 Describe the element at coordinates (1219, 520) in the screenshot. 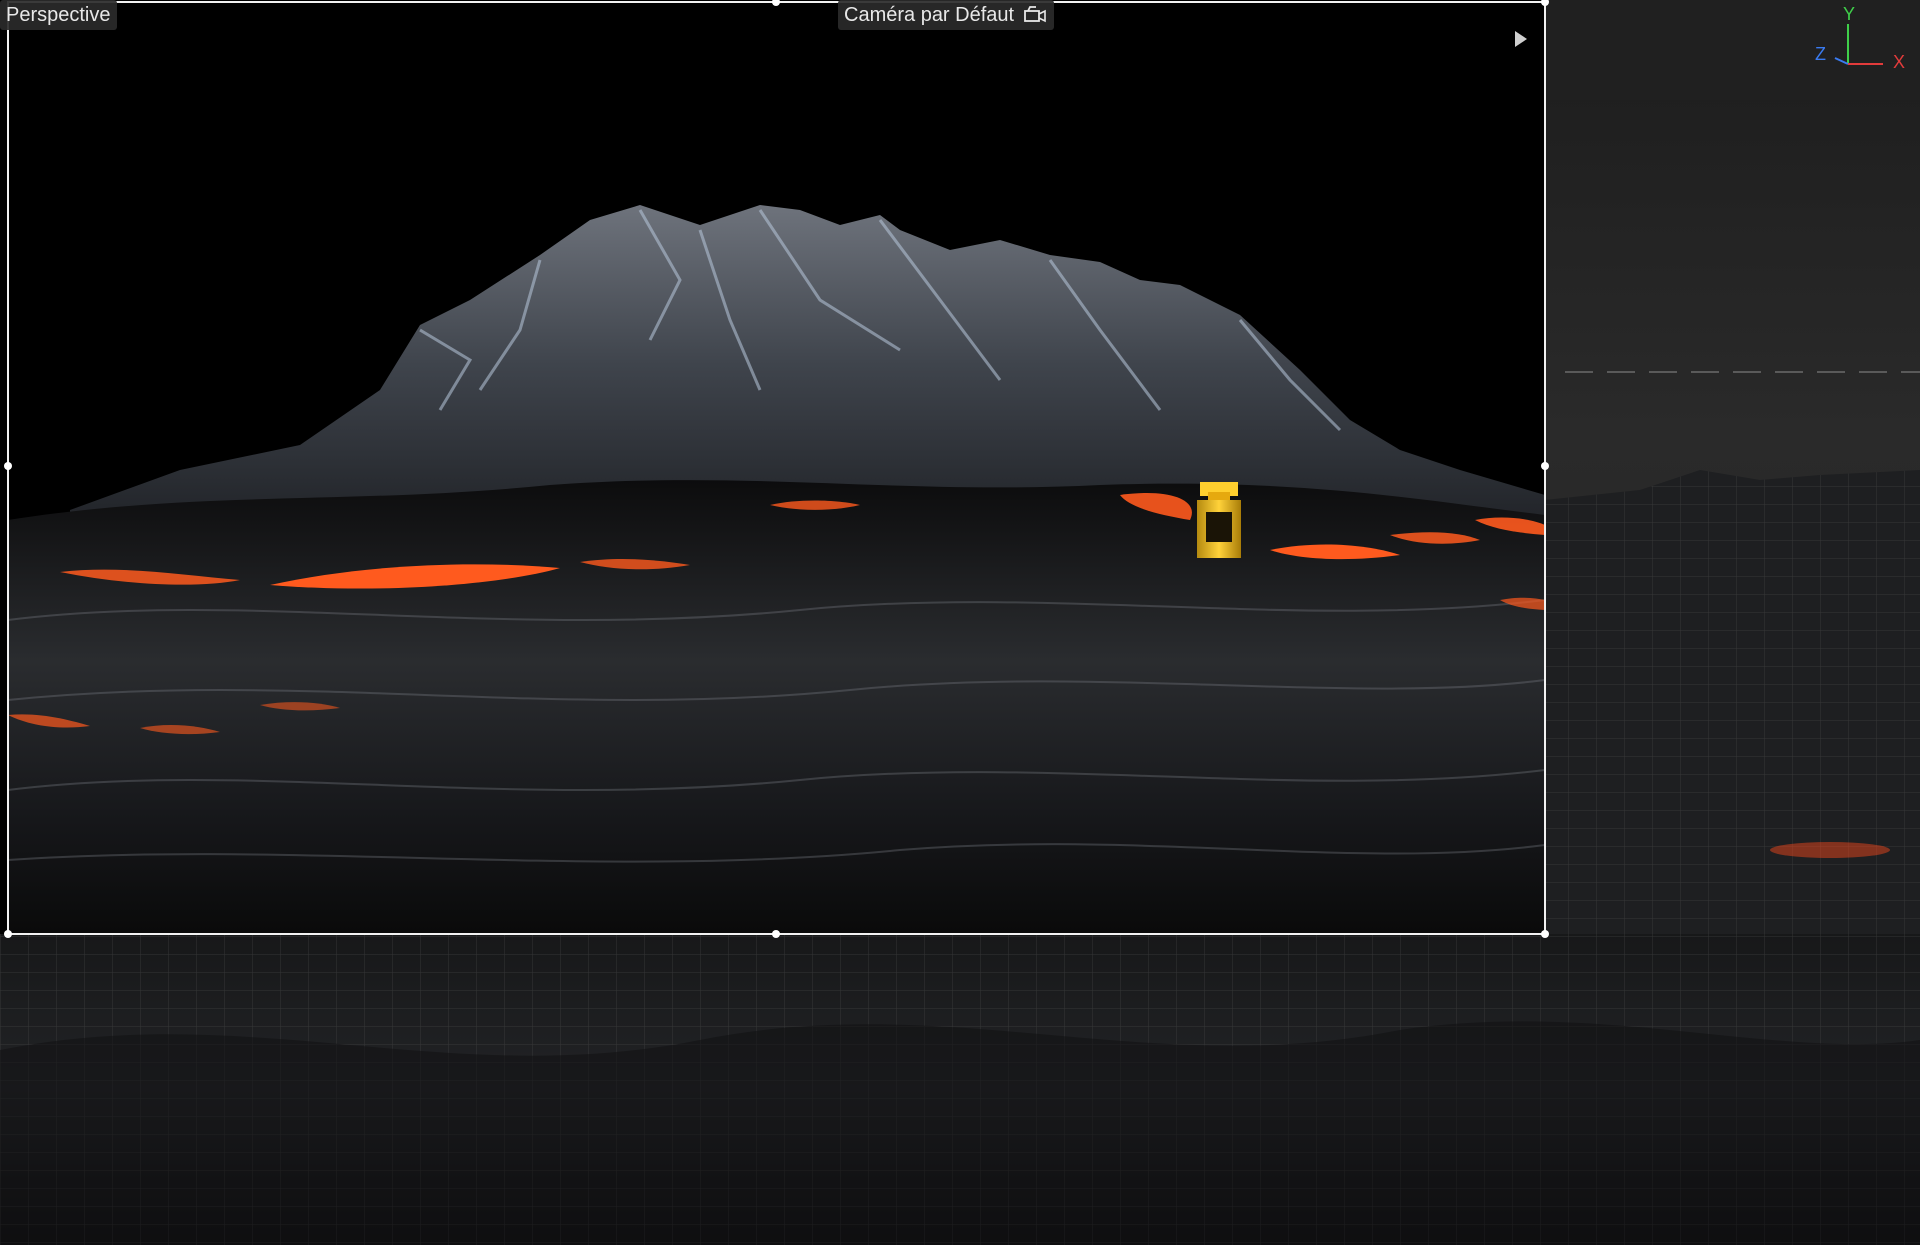

I see `bottle-object` at that location.